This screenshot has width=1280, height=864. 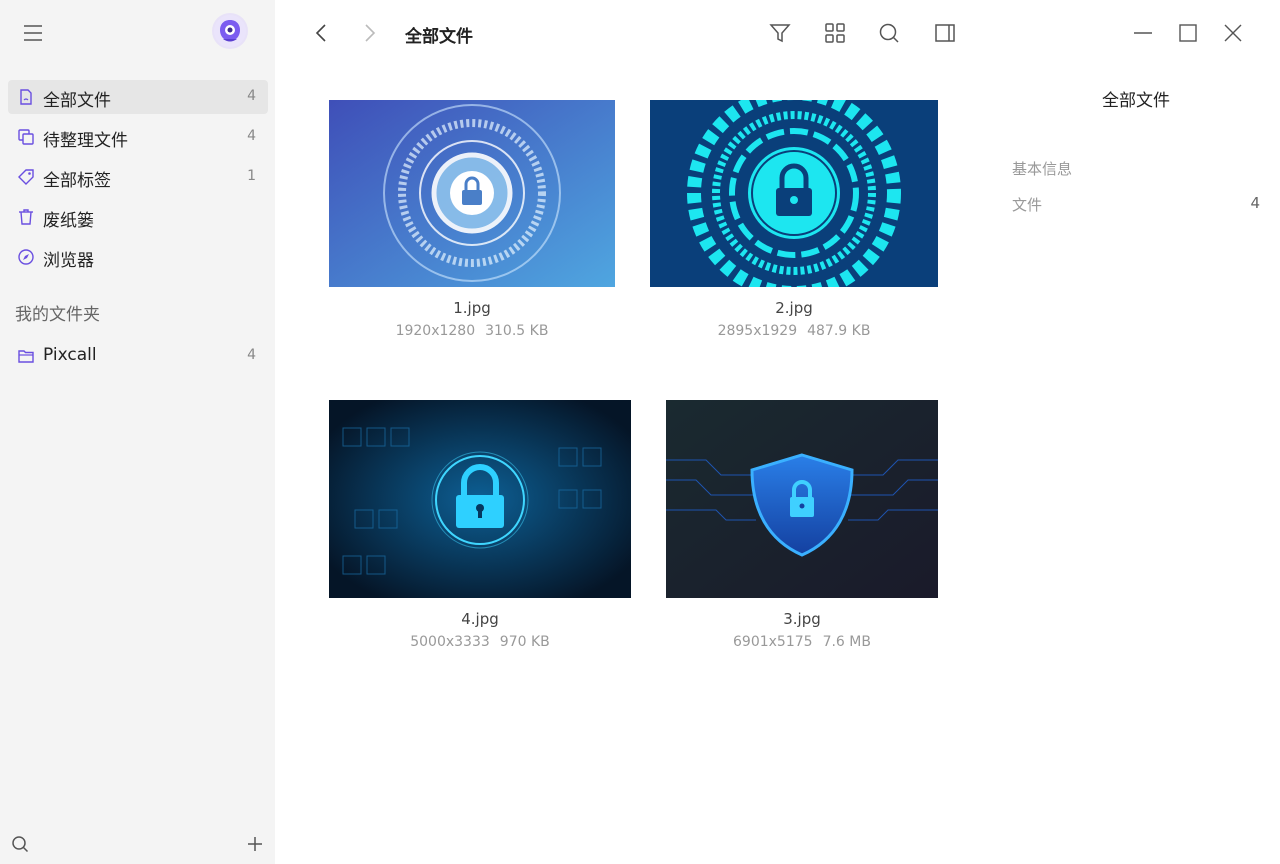 I want to click on file-meta: 5000x3333 970 KB, so click(x=480, y=642).